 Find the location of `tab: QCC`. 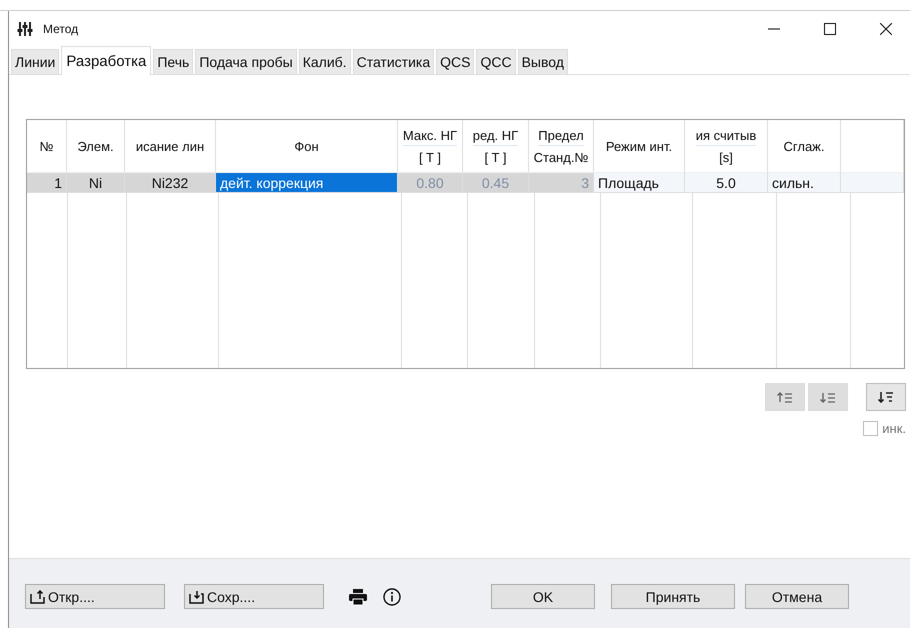

tab: QCC is located at coordinates (496, 61).